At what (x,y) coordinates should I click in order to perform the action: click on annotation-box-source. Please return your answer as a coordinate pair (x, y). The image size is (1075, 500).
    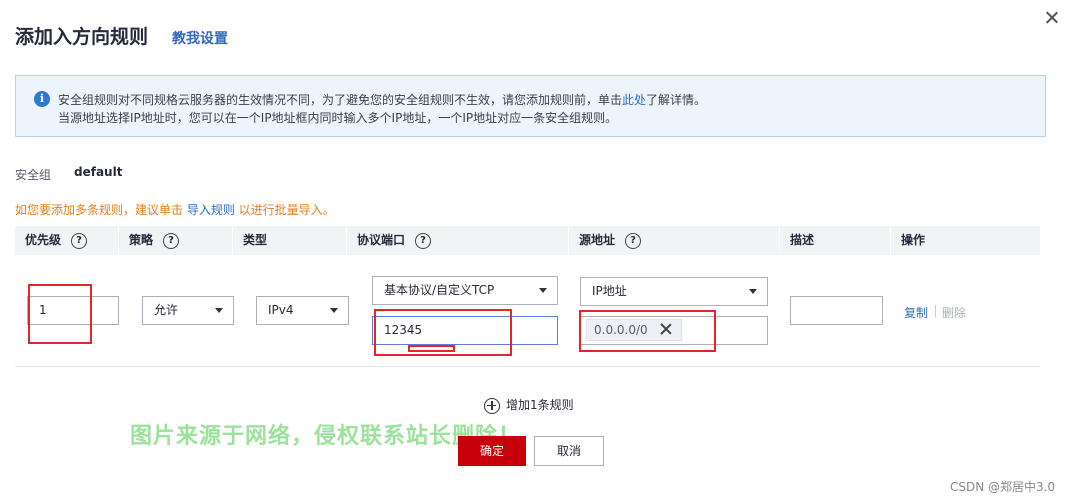
    Looking at the image, I should click on (647, 331).